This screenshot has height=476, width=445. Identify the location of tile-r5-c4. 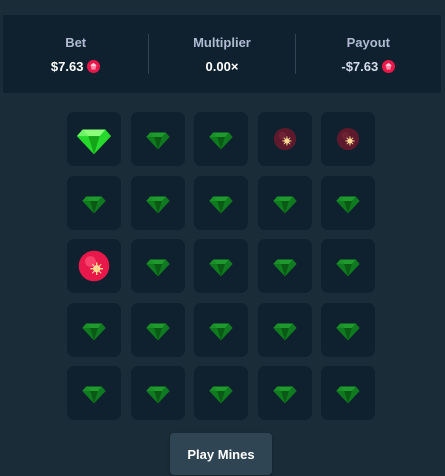
(284, 393).